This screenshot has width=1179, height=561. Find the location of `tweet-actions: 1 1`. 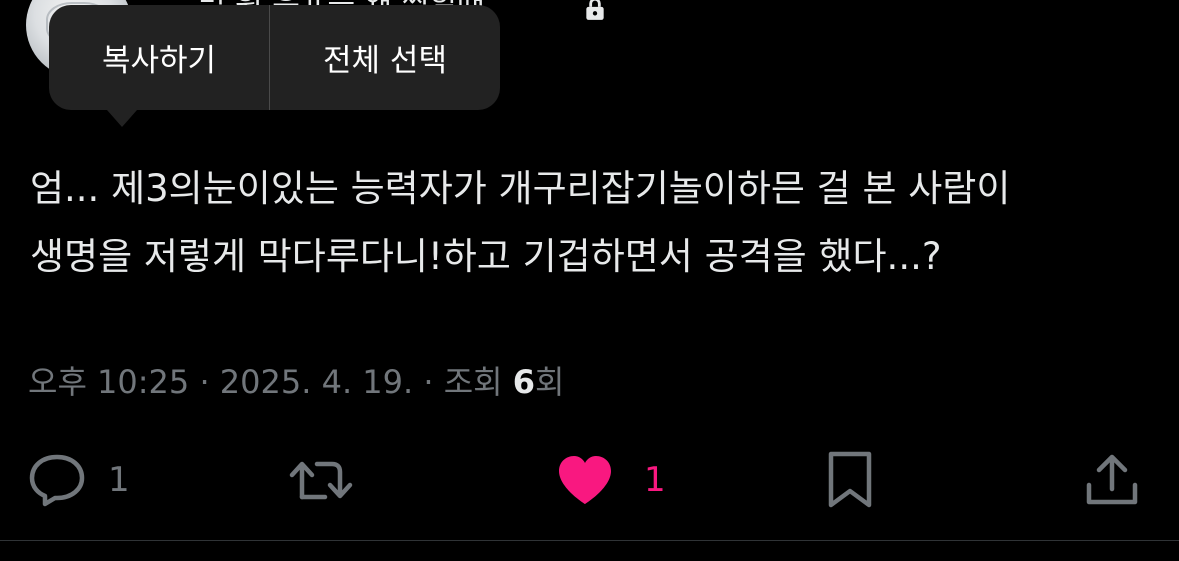

tweet-actions: 1 1 is located at coordinates (589, 480).